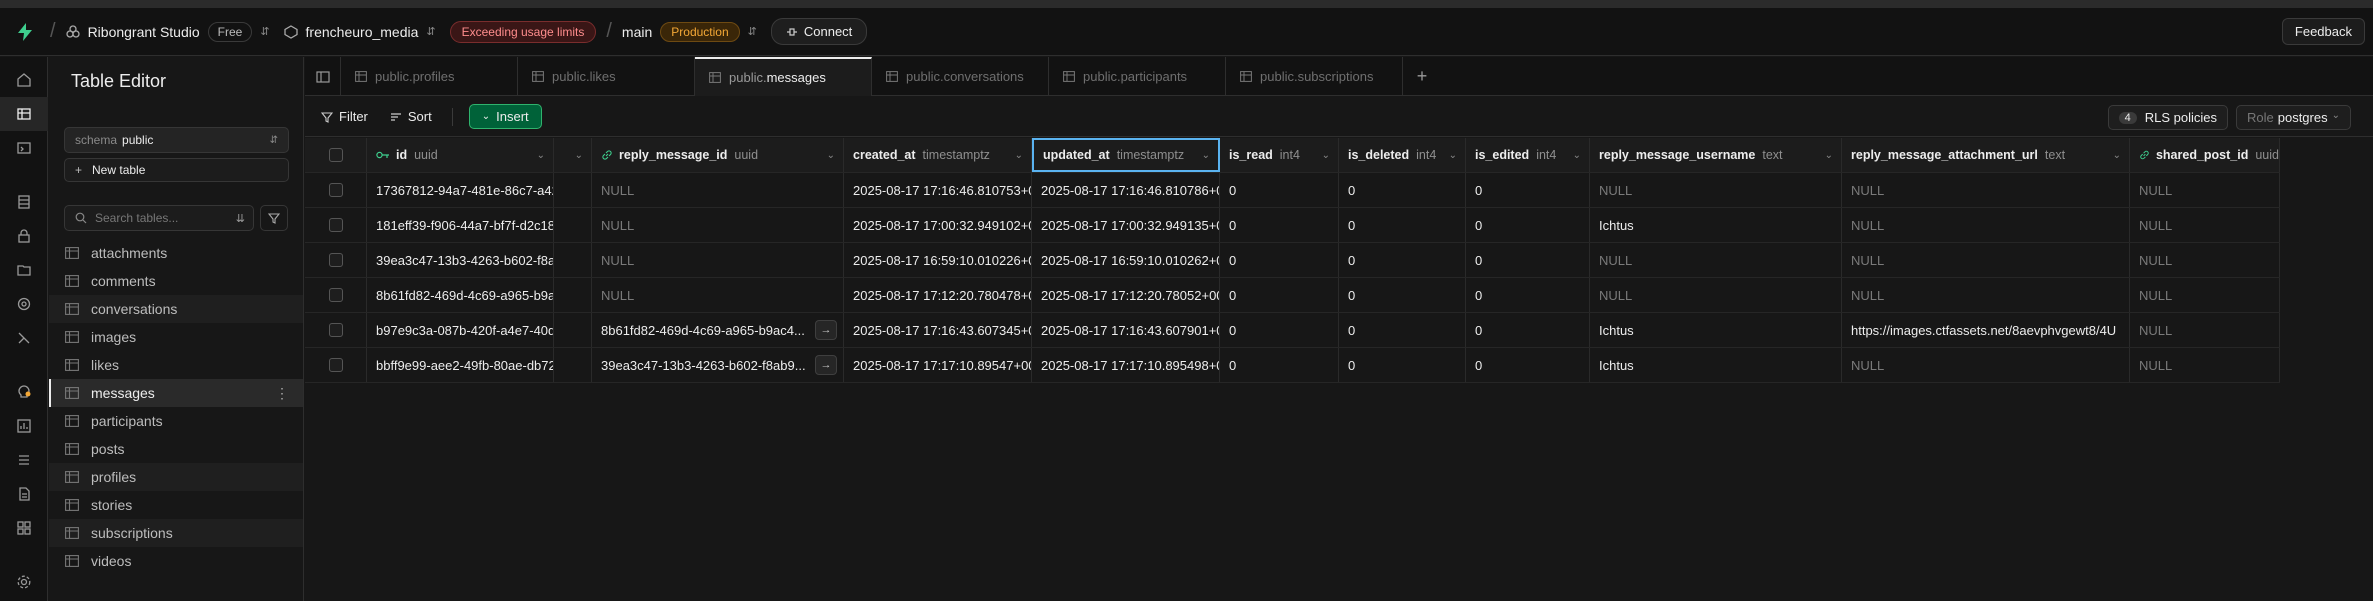 This screenshot has width=2373, height=601. I want to click on cell-reply_message_id: 8b61fd82-469d-4c69-a965-b9ac4... →, so click(718, 330).